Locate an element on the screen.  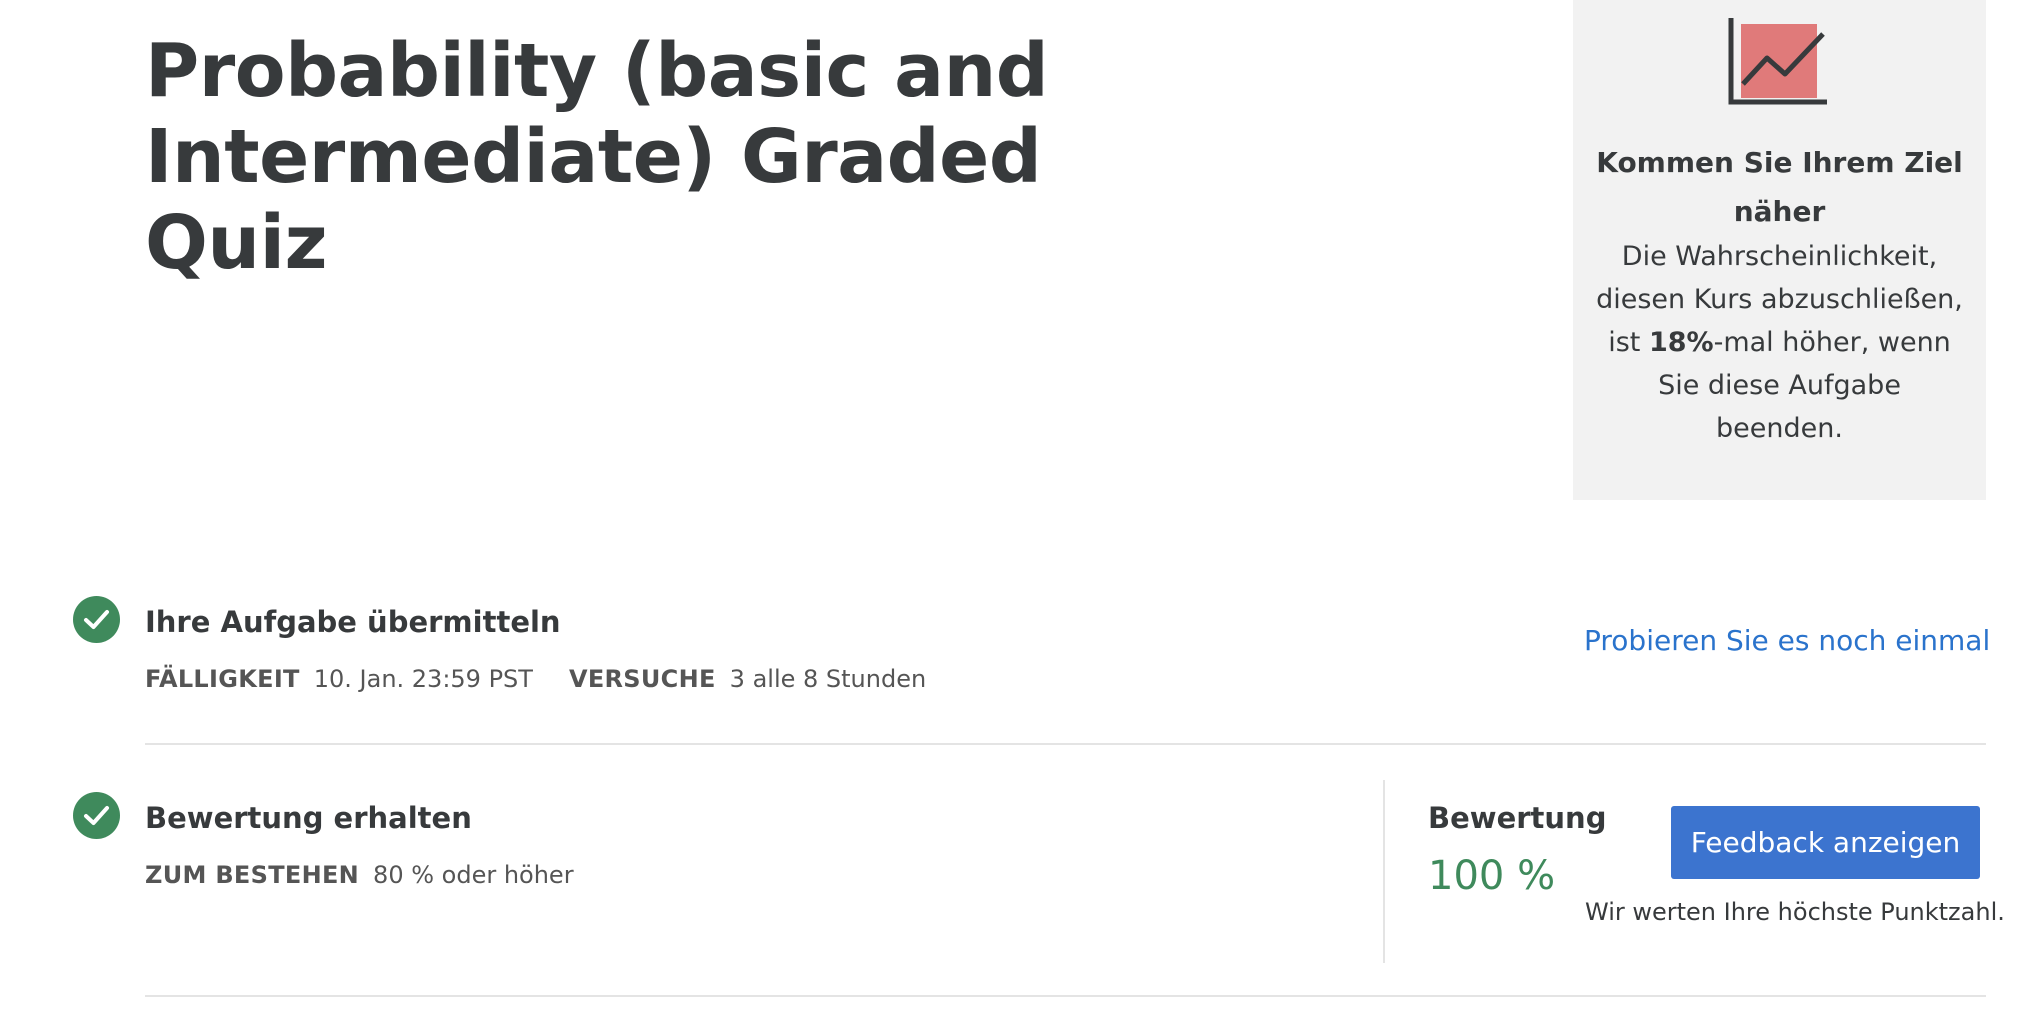
attempts-label: VERSUCHE is located at coordinates (642, 679).